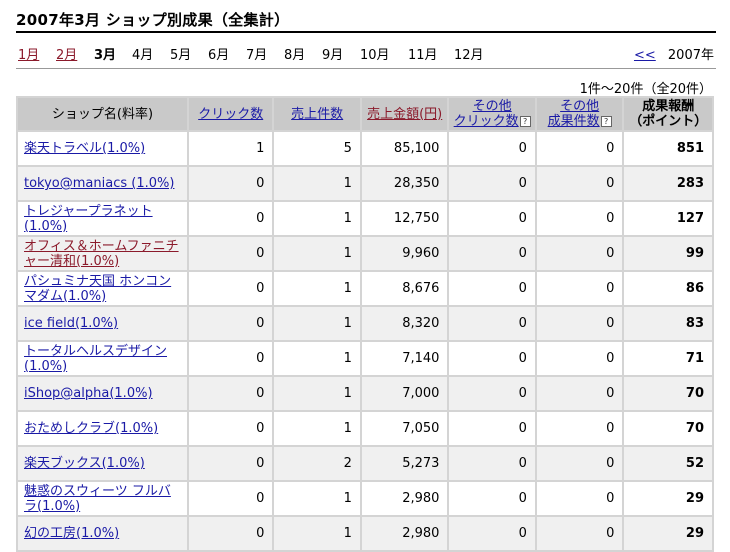 This screenshot has height=552, width=730. I want to click on sort-clicks-link: クリック数, so click(230, 114).